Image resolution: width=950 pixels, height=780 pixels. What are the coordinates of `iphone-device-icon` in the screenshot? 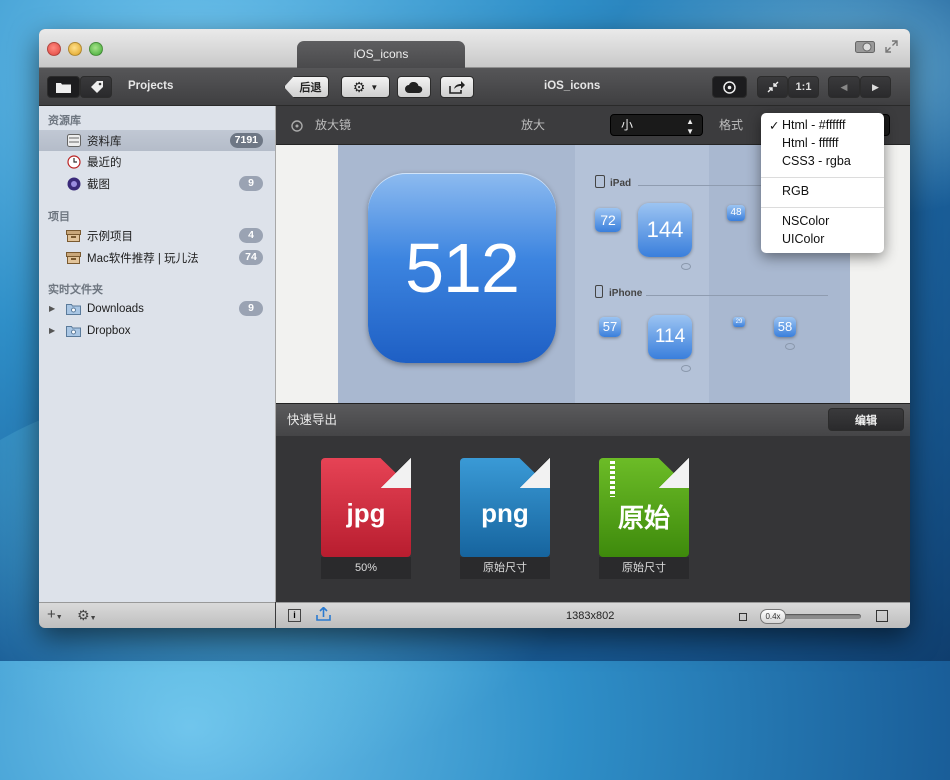 It's located at (599, 291).